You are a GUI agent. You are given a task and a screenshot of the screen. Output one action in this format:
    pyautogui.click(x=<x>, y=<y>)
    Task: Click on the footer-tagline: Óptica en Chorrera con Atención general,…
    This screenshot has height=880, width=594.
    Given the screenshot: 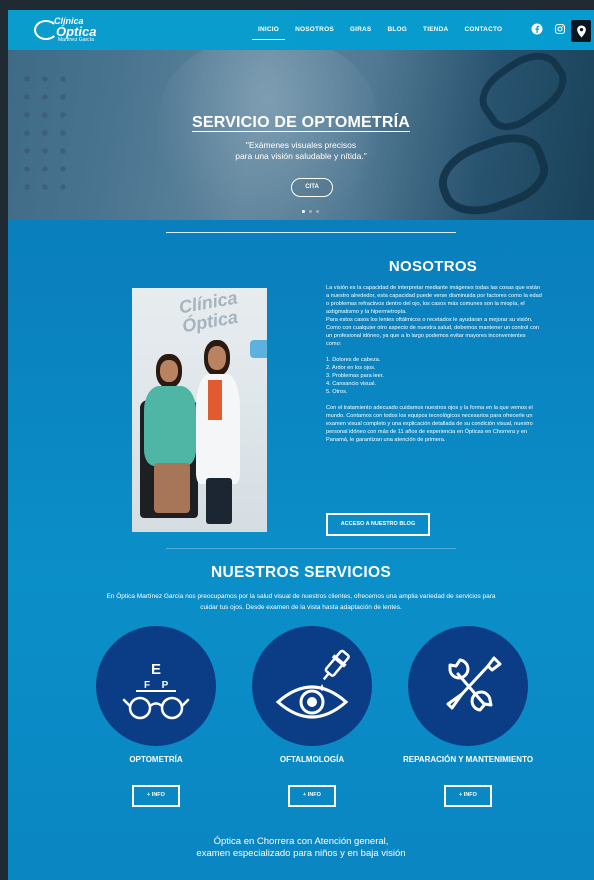 What is the action you would take?
    pyautogui.click(x=301, y=848)
    